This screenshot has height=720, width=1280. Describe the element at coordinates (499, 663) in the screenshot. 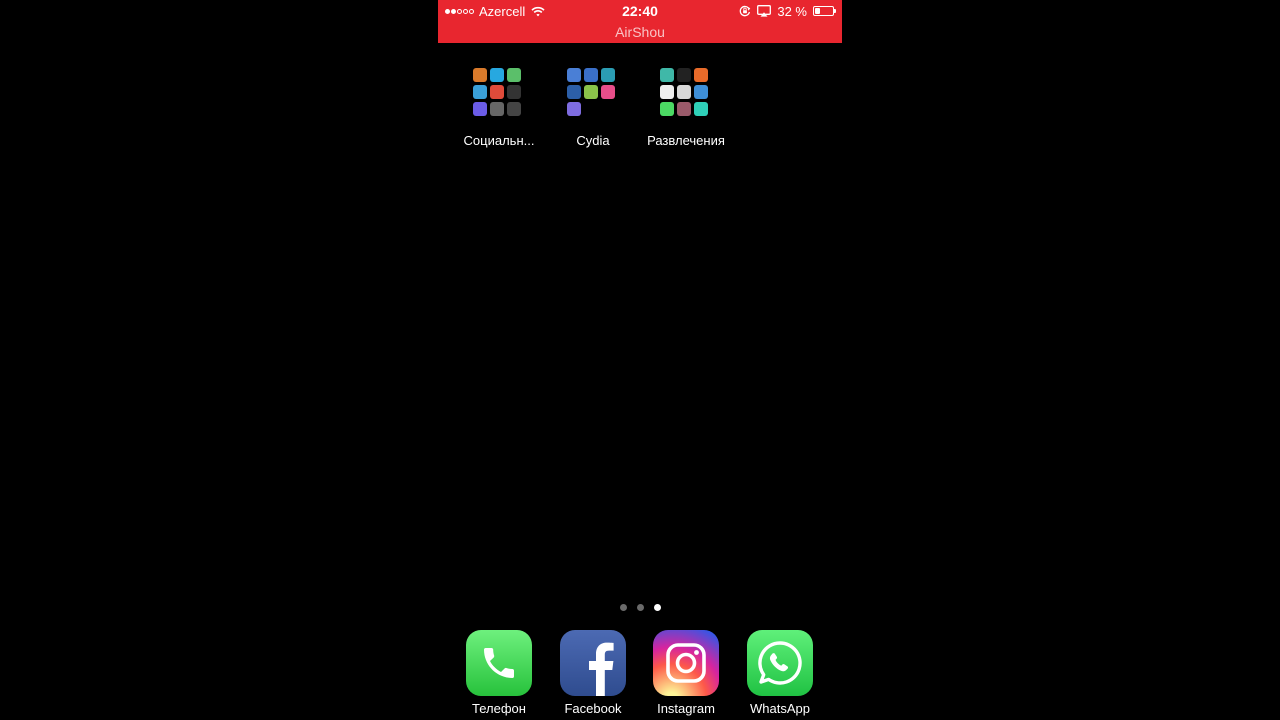

I see `phone-icon` at that location.